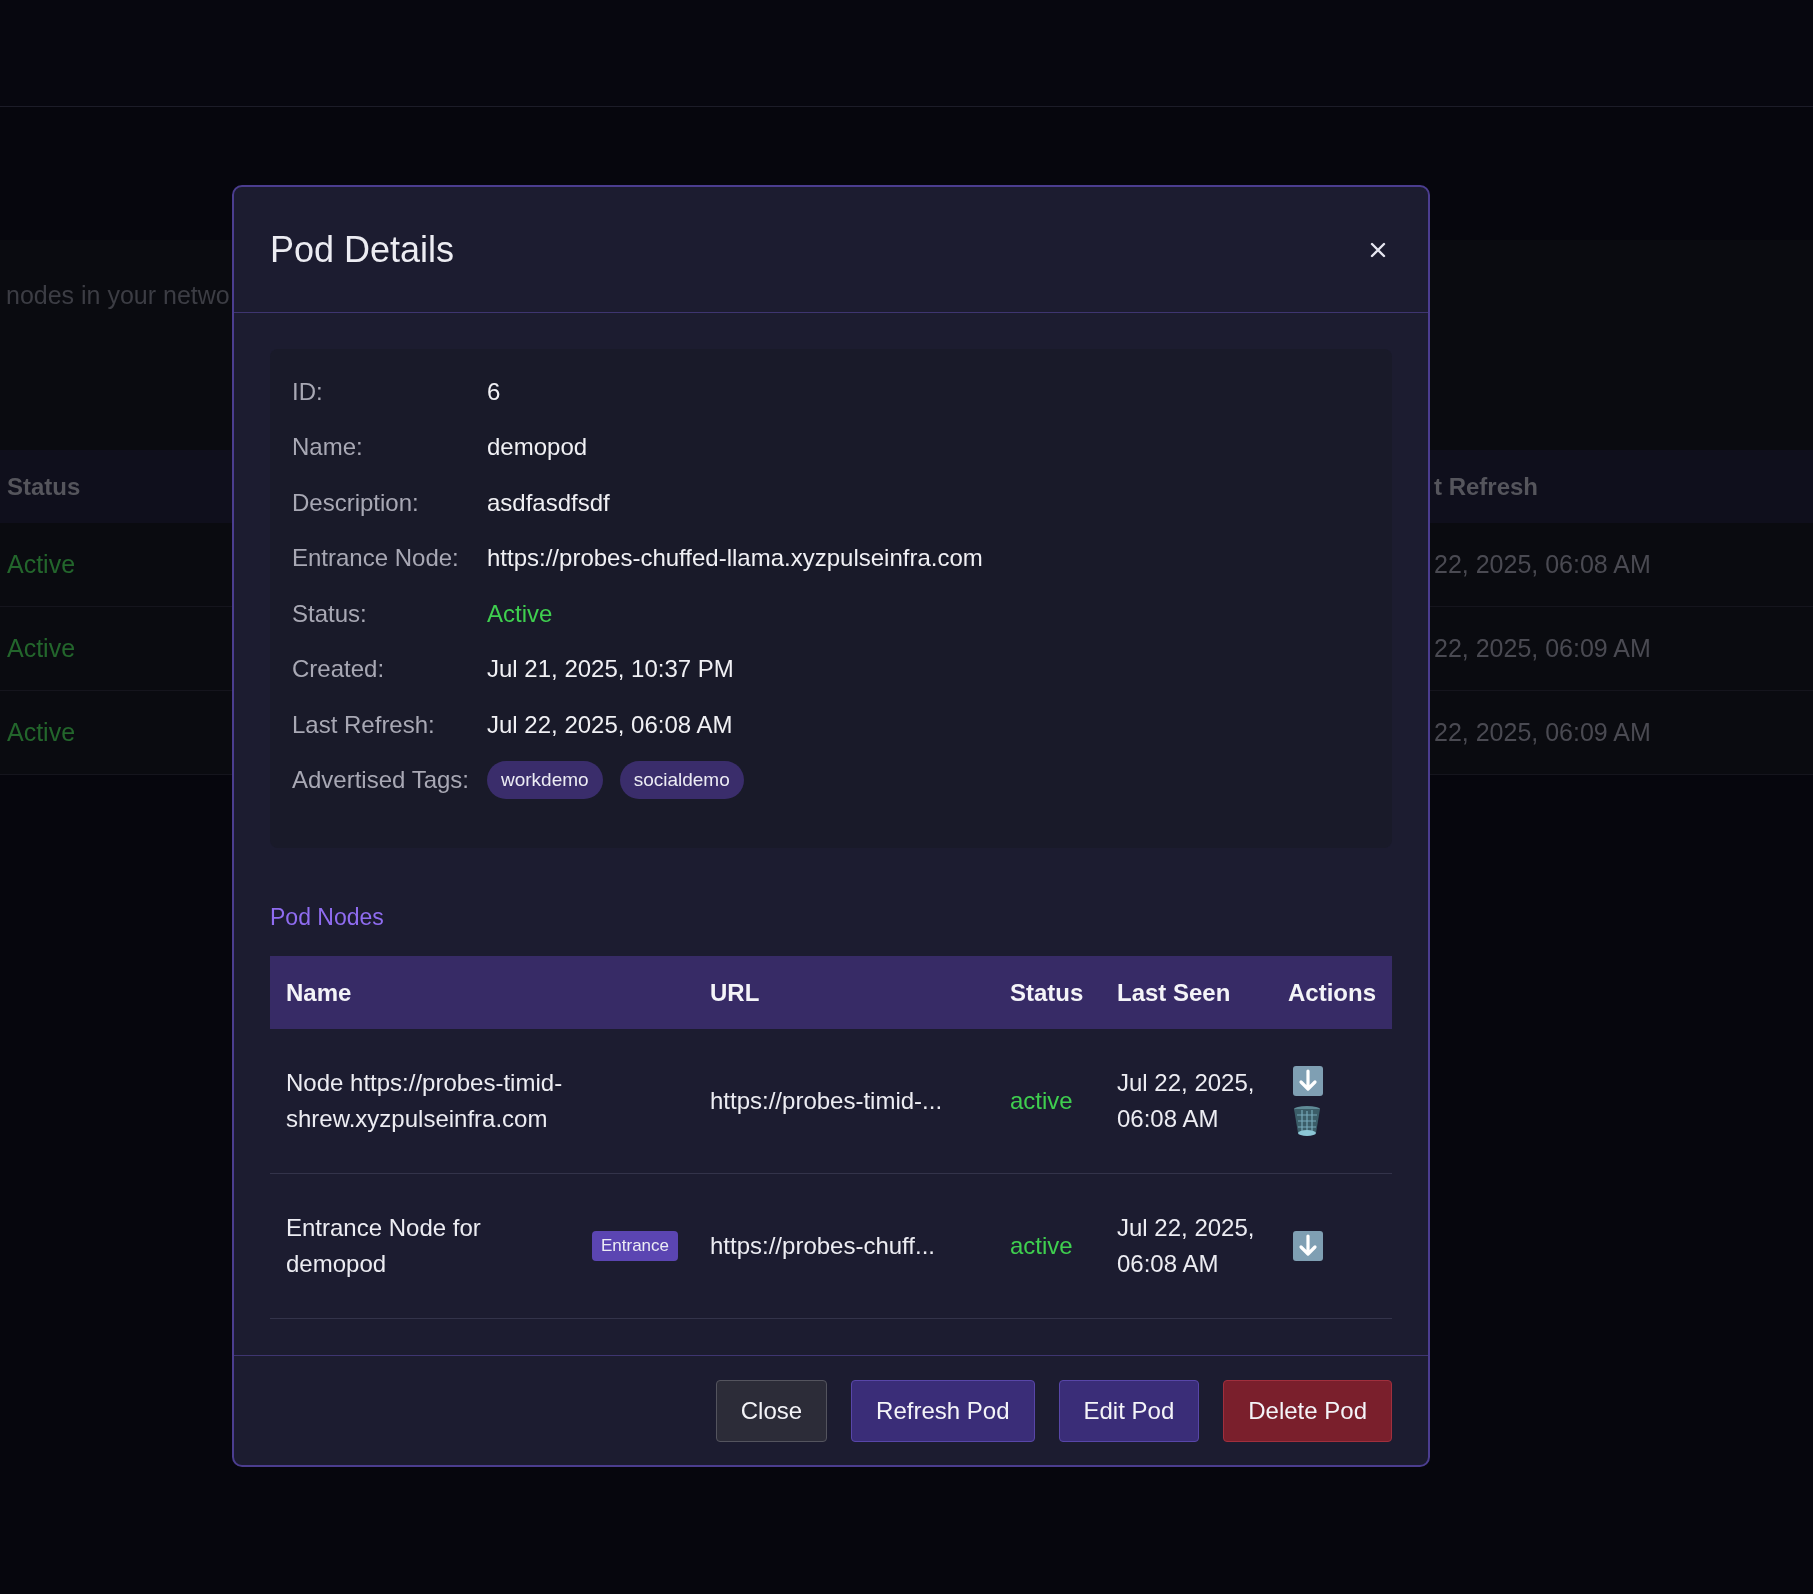 The width and height of the screenshot is (1813, 1594). Describe the element at coordinates (844, 992) in the screenshot. I see `column-header: URL` at that location.